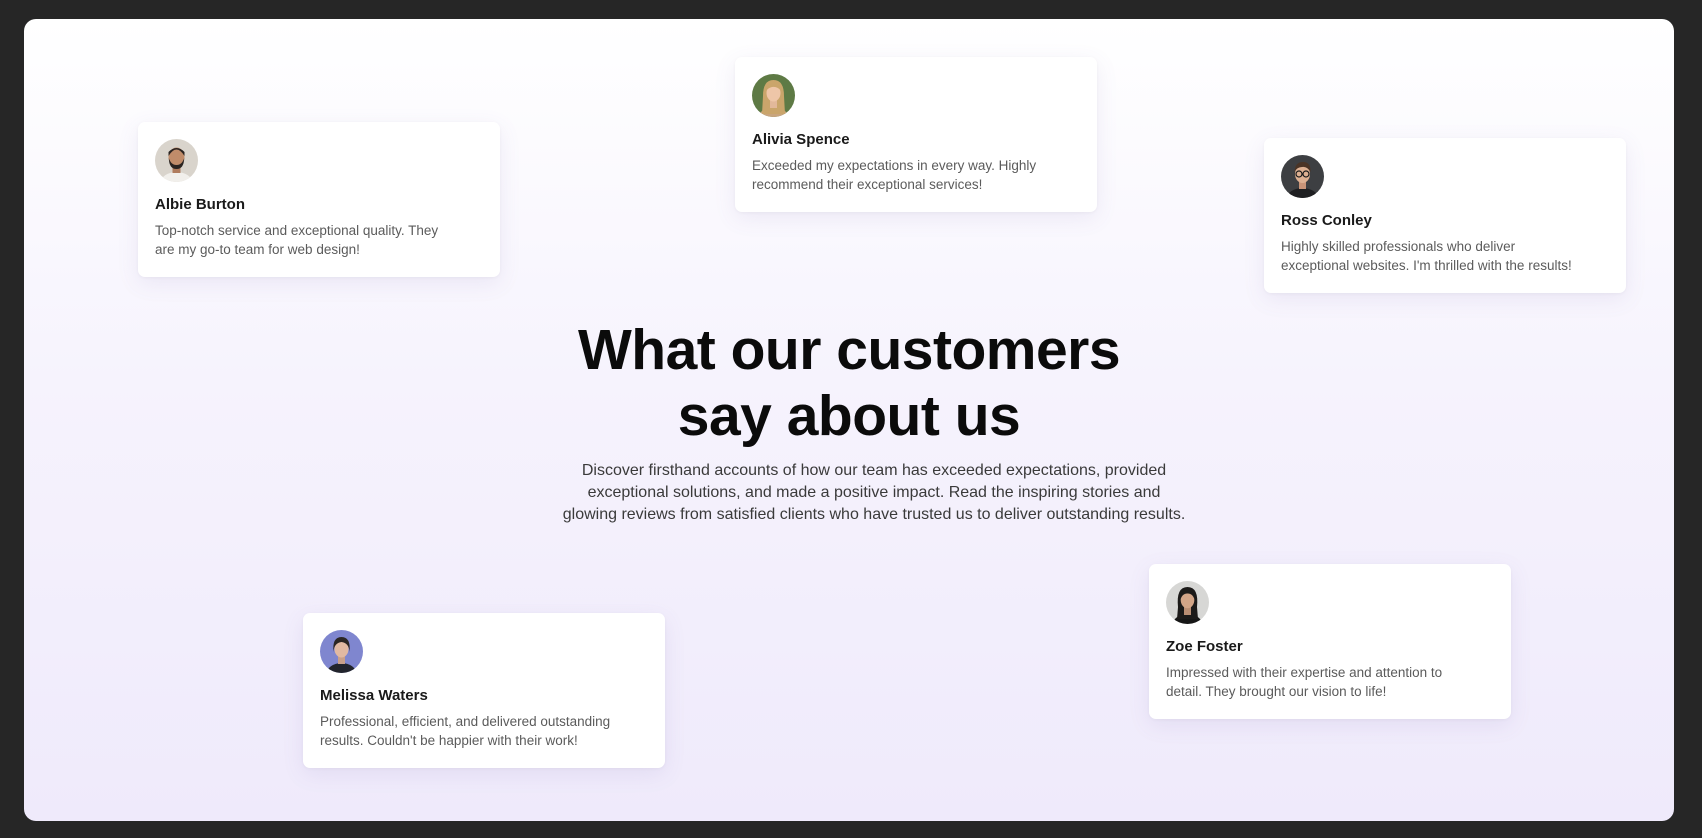 The width and height of the screenshot is (1702, 838). What do you see at coordinates (1326, 220) in the screenshot?
I see `testimonial-name: Ross Conley` at bounding box center [1326, 220].